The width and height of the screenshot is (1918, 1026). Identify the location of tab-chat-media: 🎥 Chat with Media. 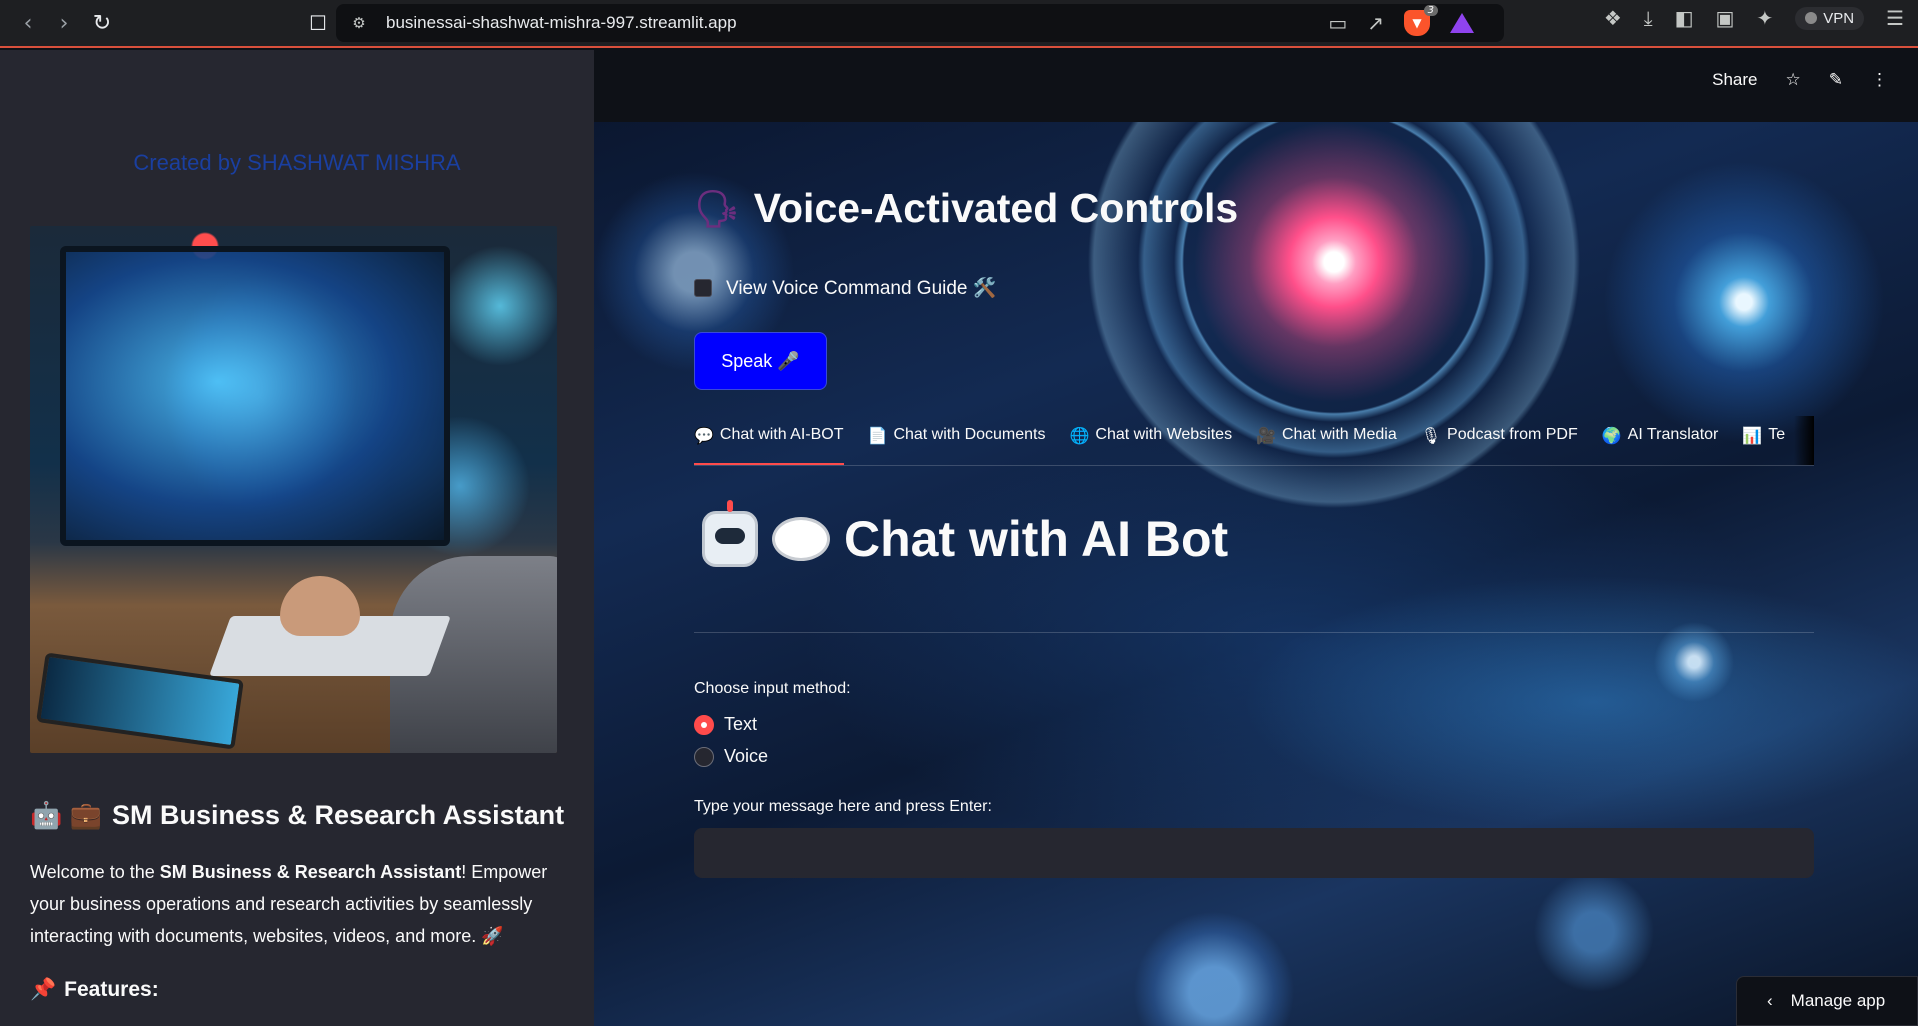
(1326, 440).